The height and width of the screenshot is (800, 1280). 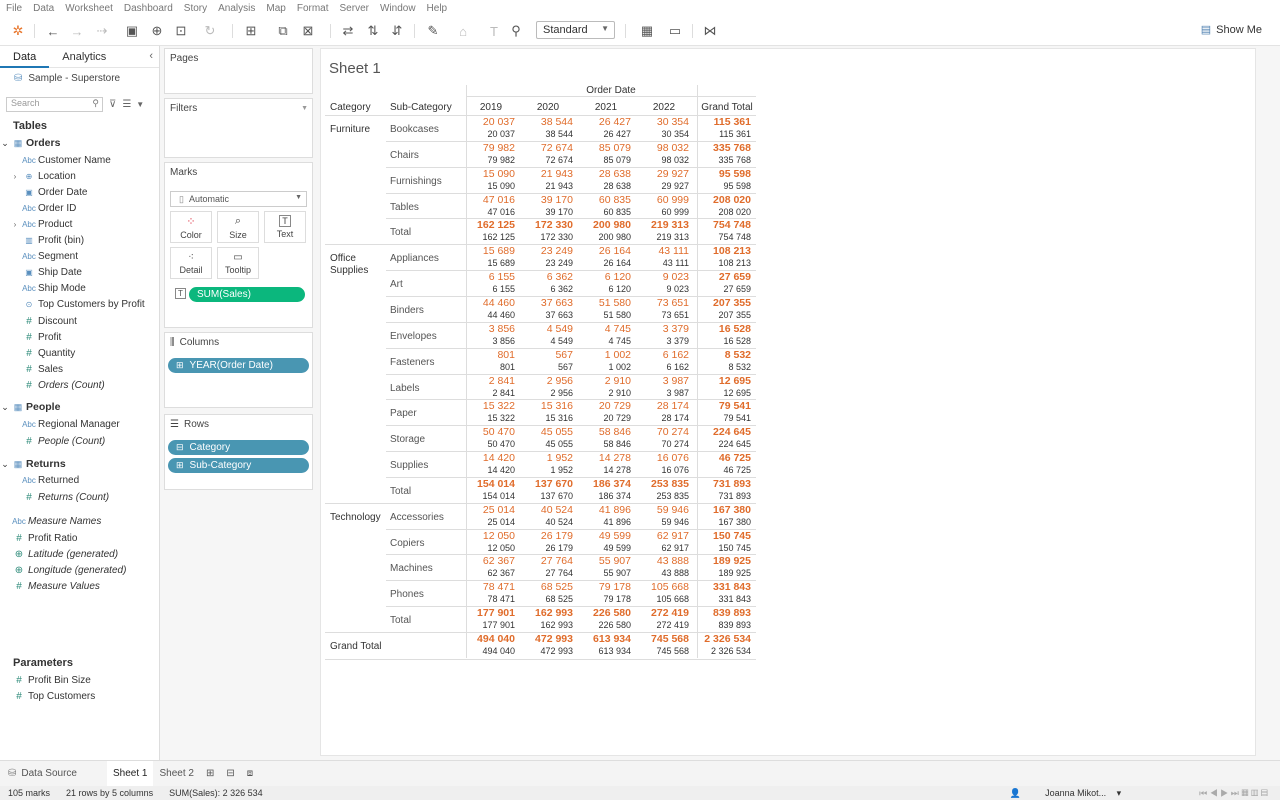 What do you see at coordinates (606, 613) in the screenshot?
I see `sales-value: 226 580` at bounding box center [606, 613].